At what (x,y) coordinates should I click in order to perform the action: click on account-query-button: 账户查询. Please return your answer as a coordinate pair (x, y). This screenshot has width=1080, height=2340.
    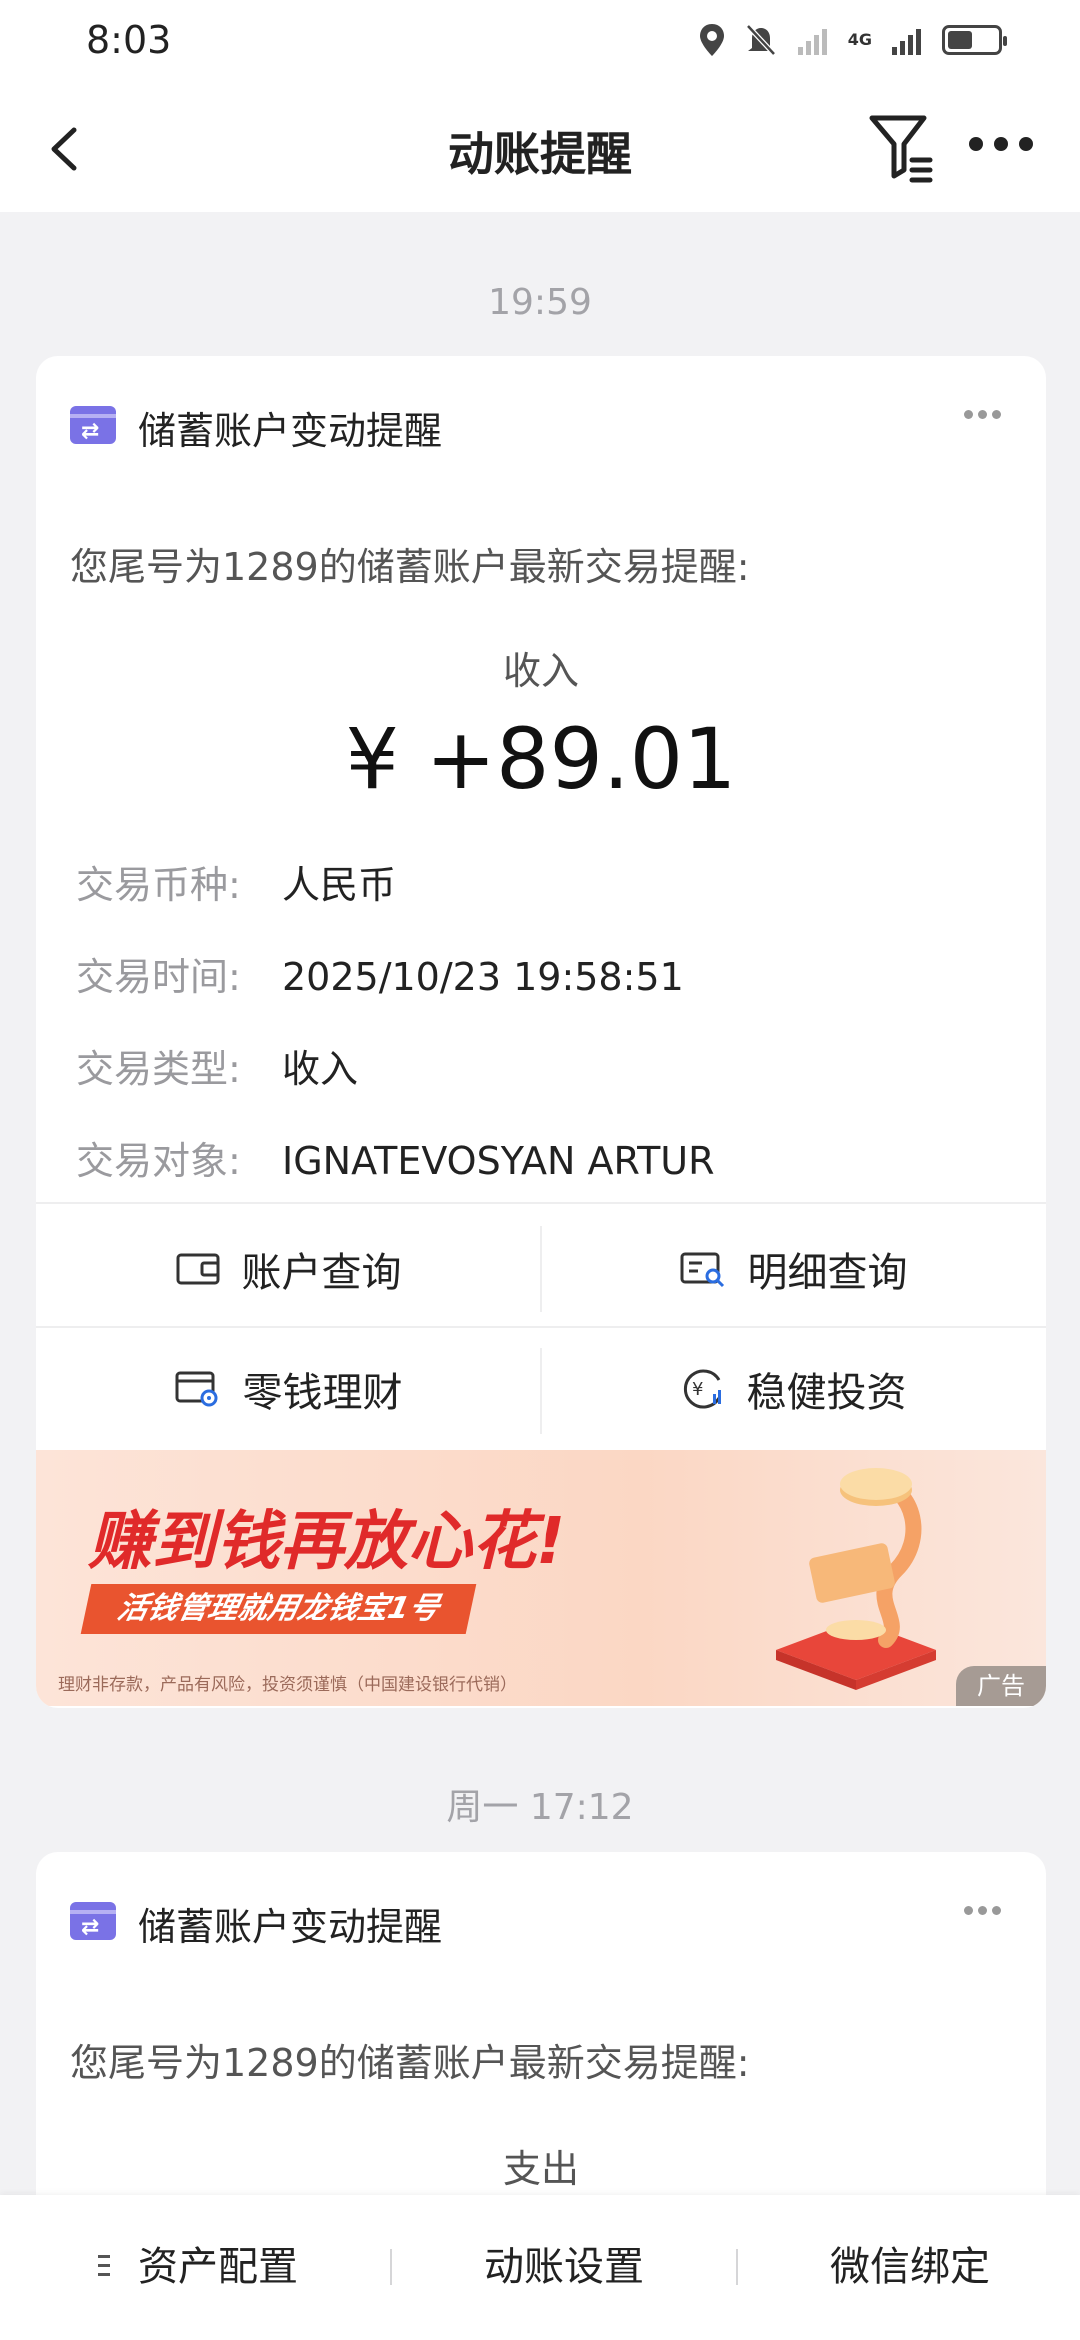
    Looking at the image, I should click on (288, 1269).